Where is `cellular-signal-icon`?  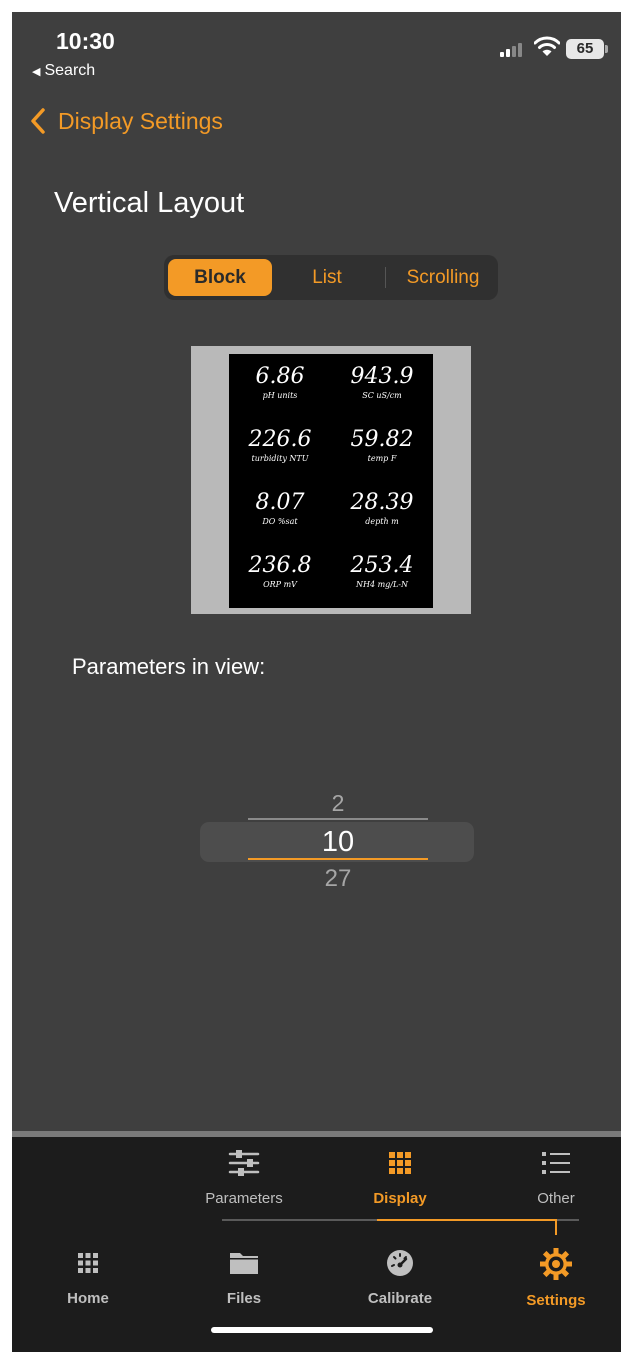 cellular-signal-icon is located at coordinates (513, 50).